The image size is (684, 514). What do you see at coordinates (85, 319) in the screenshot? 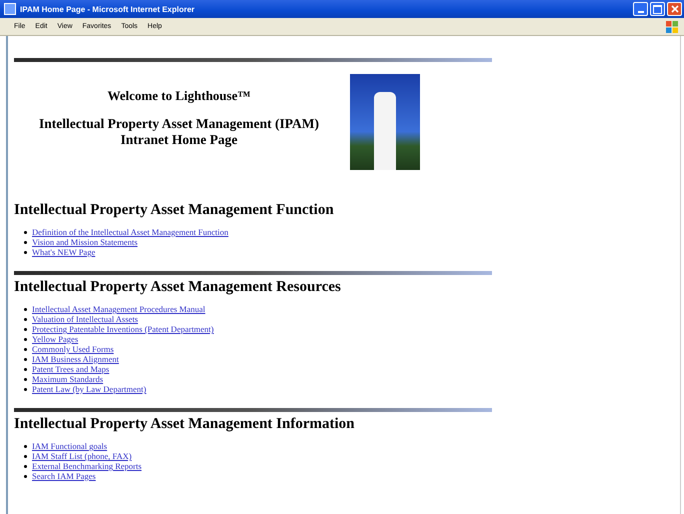
I see `page-link: Valuation of Intellectual Assets` at bounding box center [85, 319].